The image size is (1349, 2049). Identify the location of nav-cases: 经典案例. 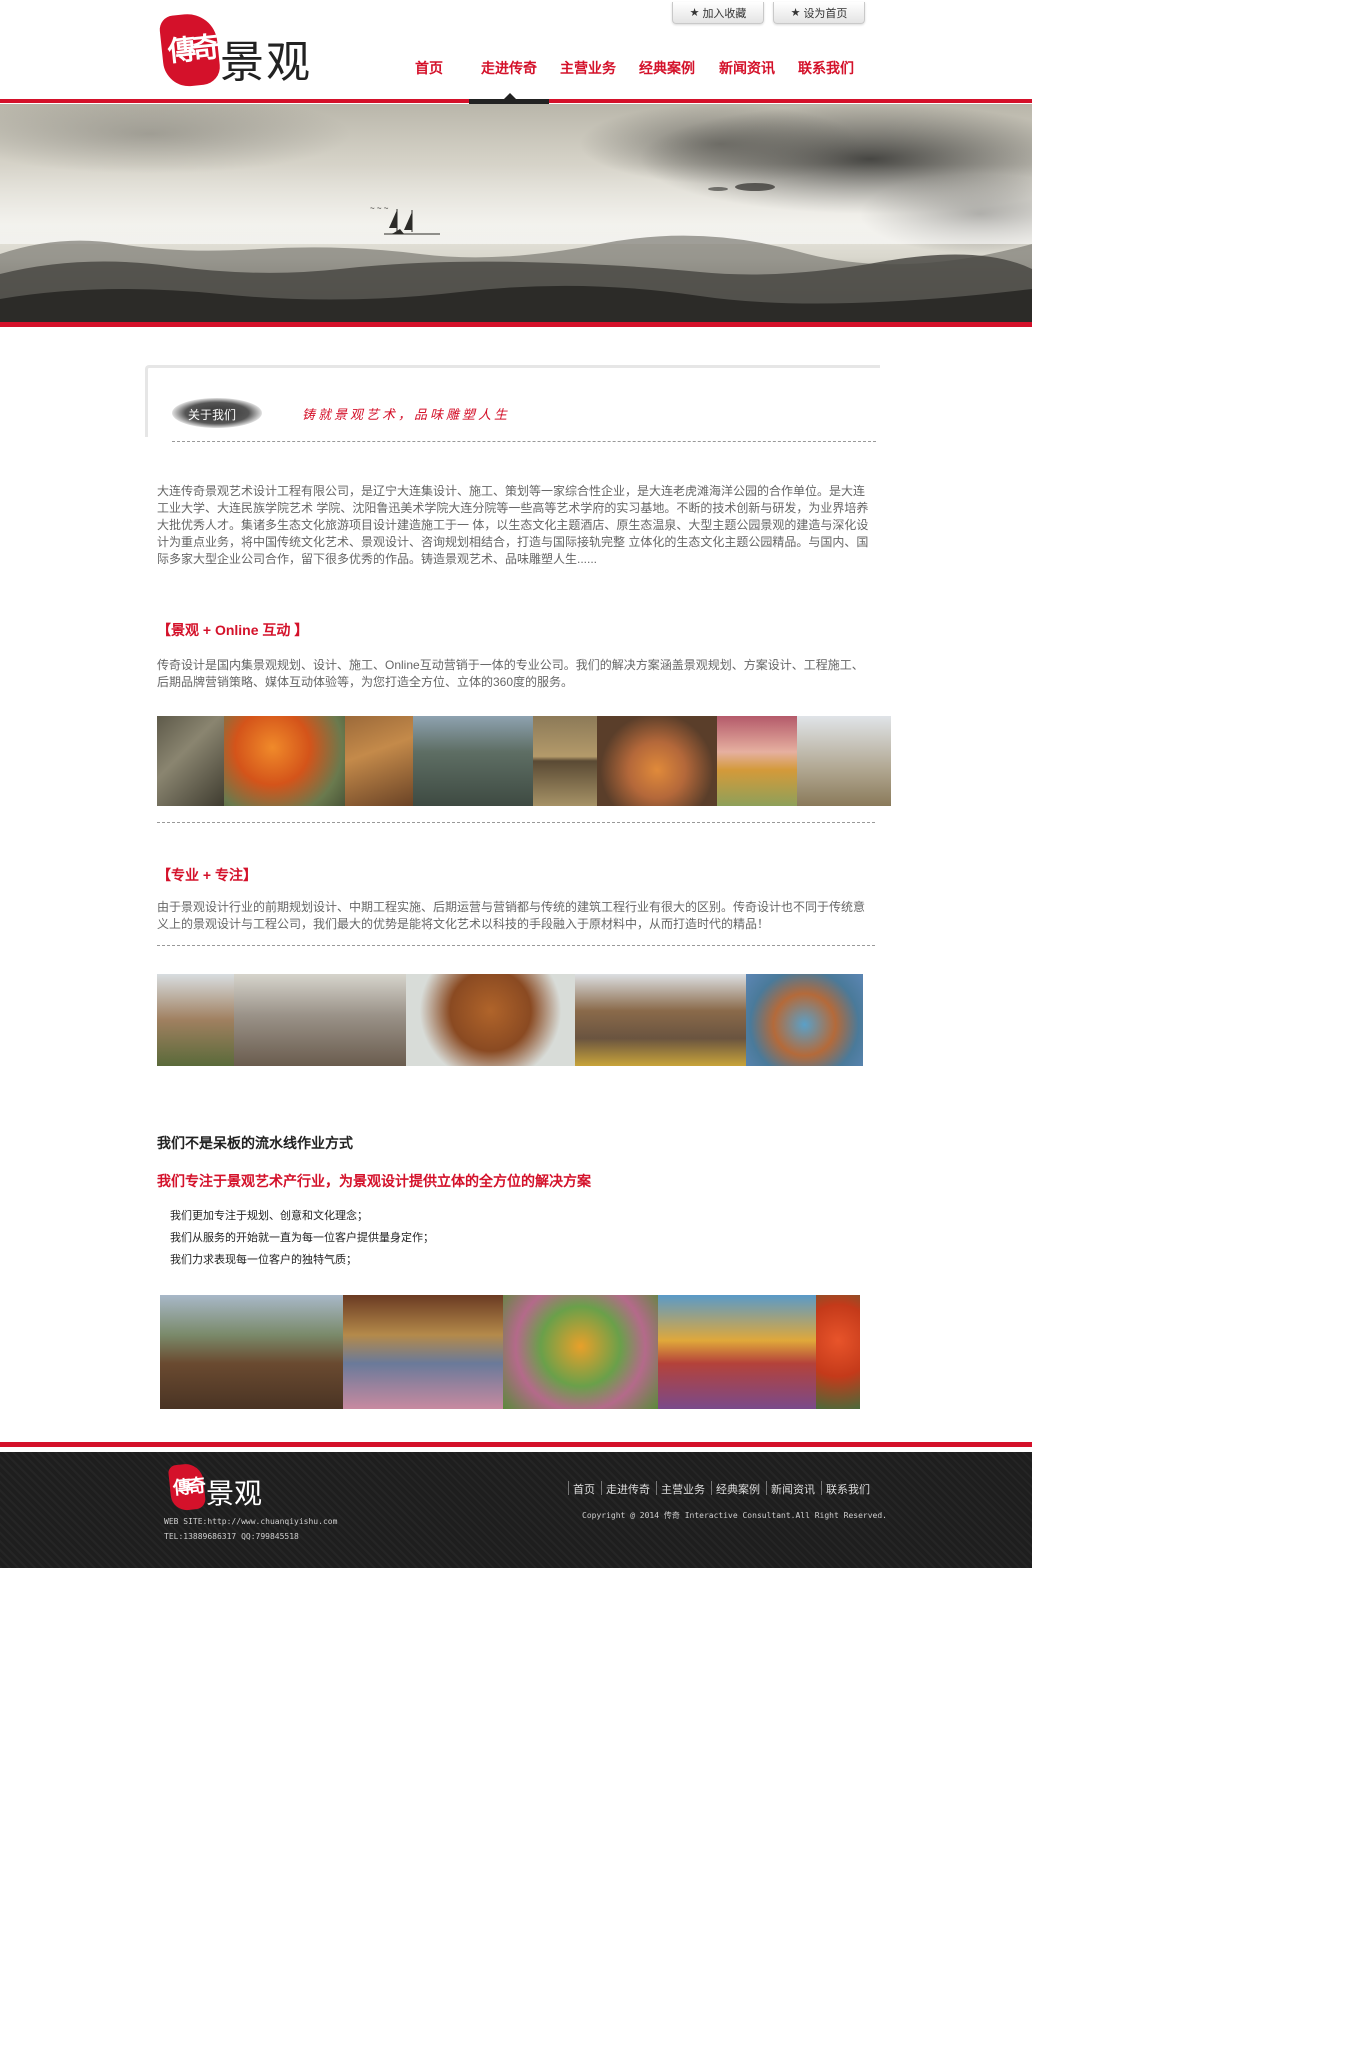
(667, 68).